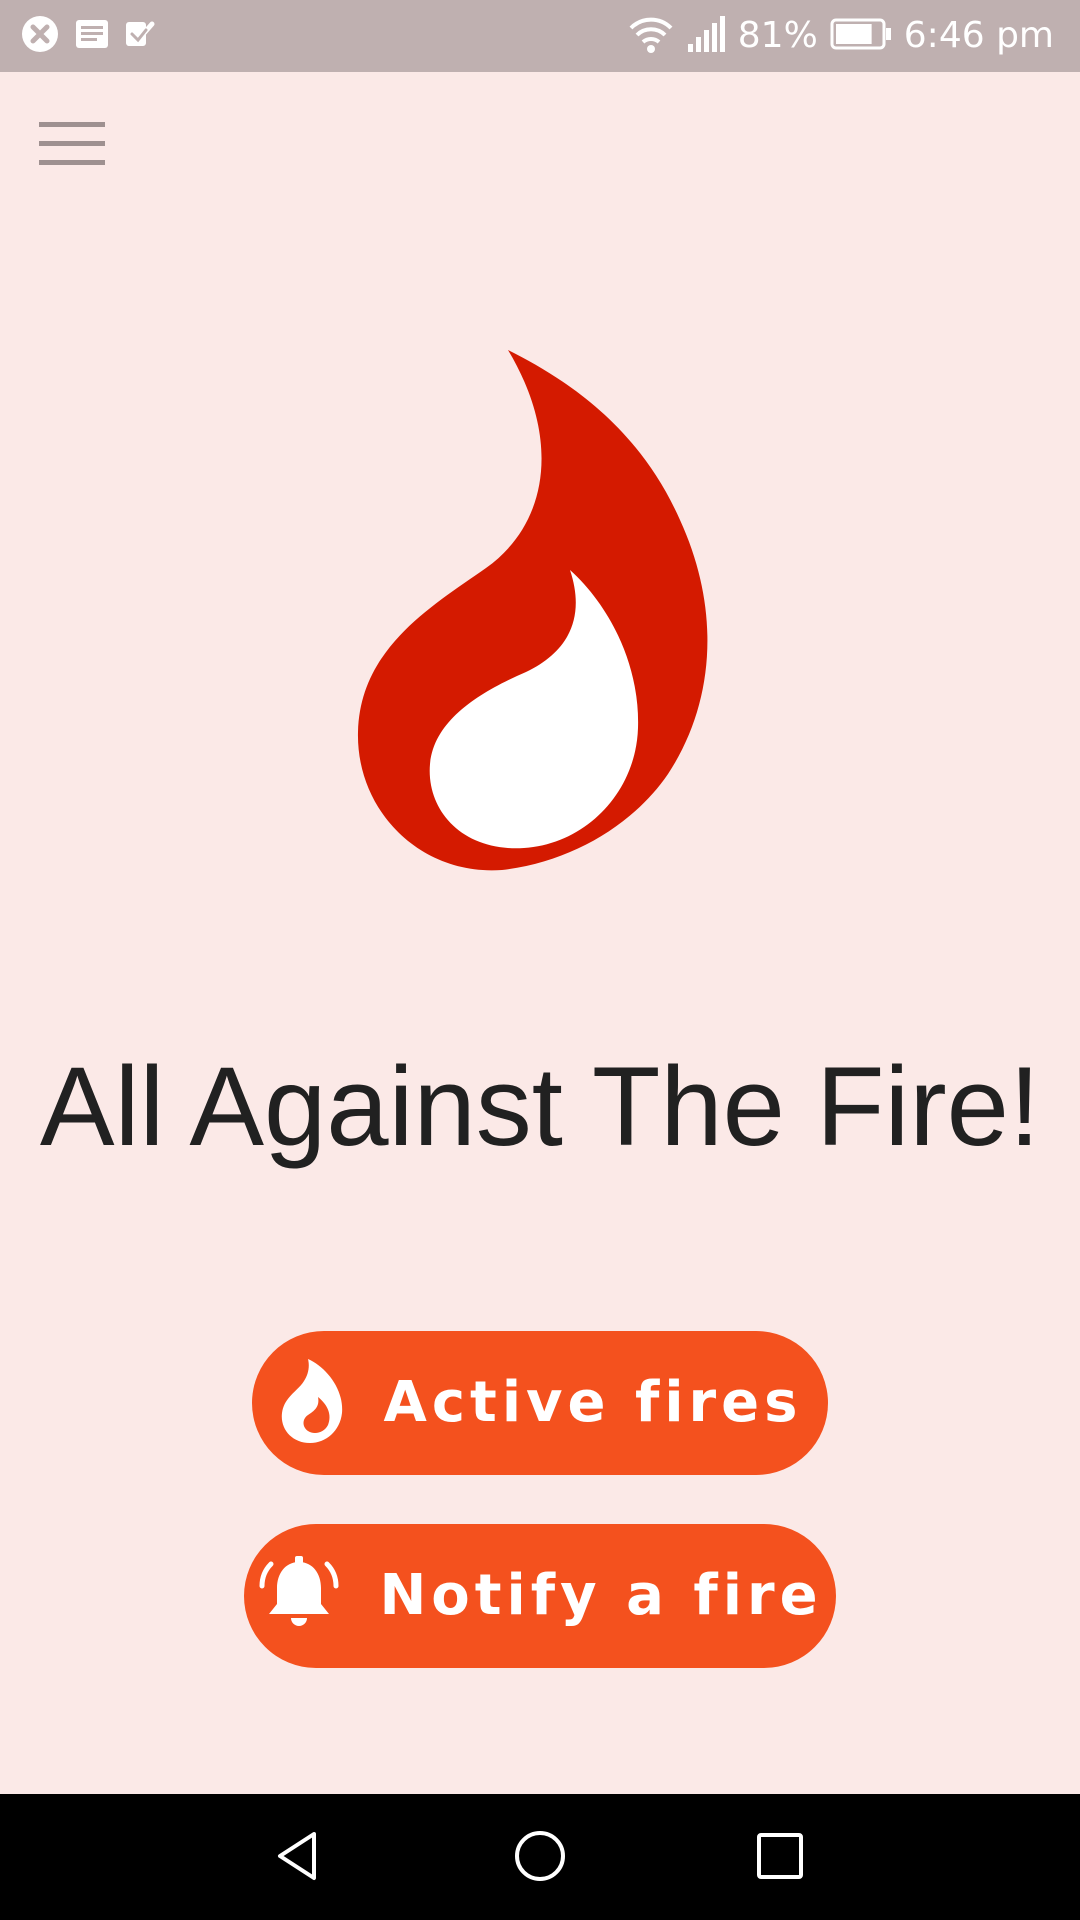 This screenshot has height=1920, width=1080. I want to click on back-button, so click(298, 1858).